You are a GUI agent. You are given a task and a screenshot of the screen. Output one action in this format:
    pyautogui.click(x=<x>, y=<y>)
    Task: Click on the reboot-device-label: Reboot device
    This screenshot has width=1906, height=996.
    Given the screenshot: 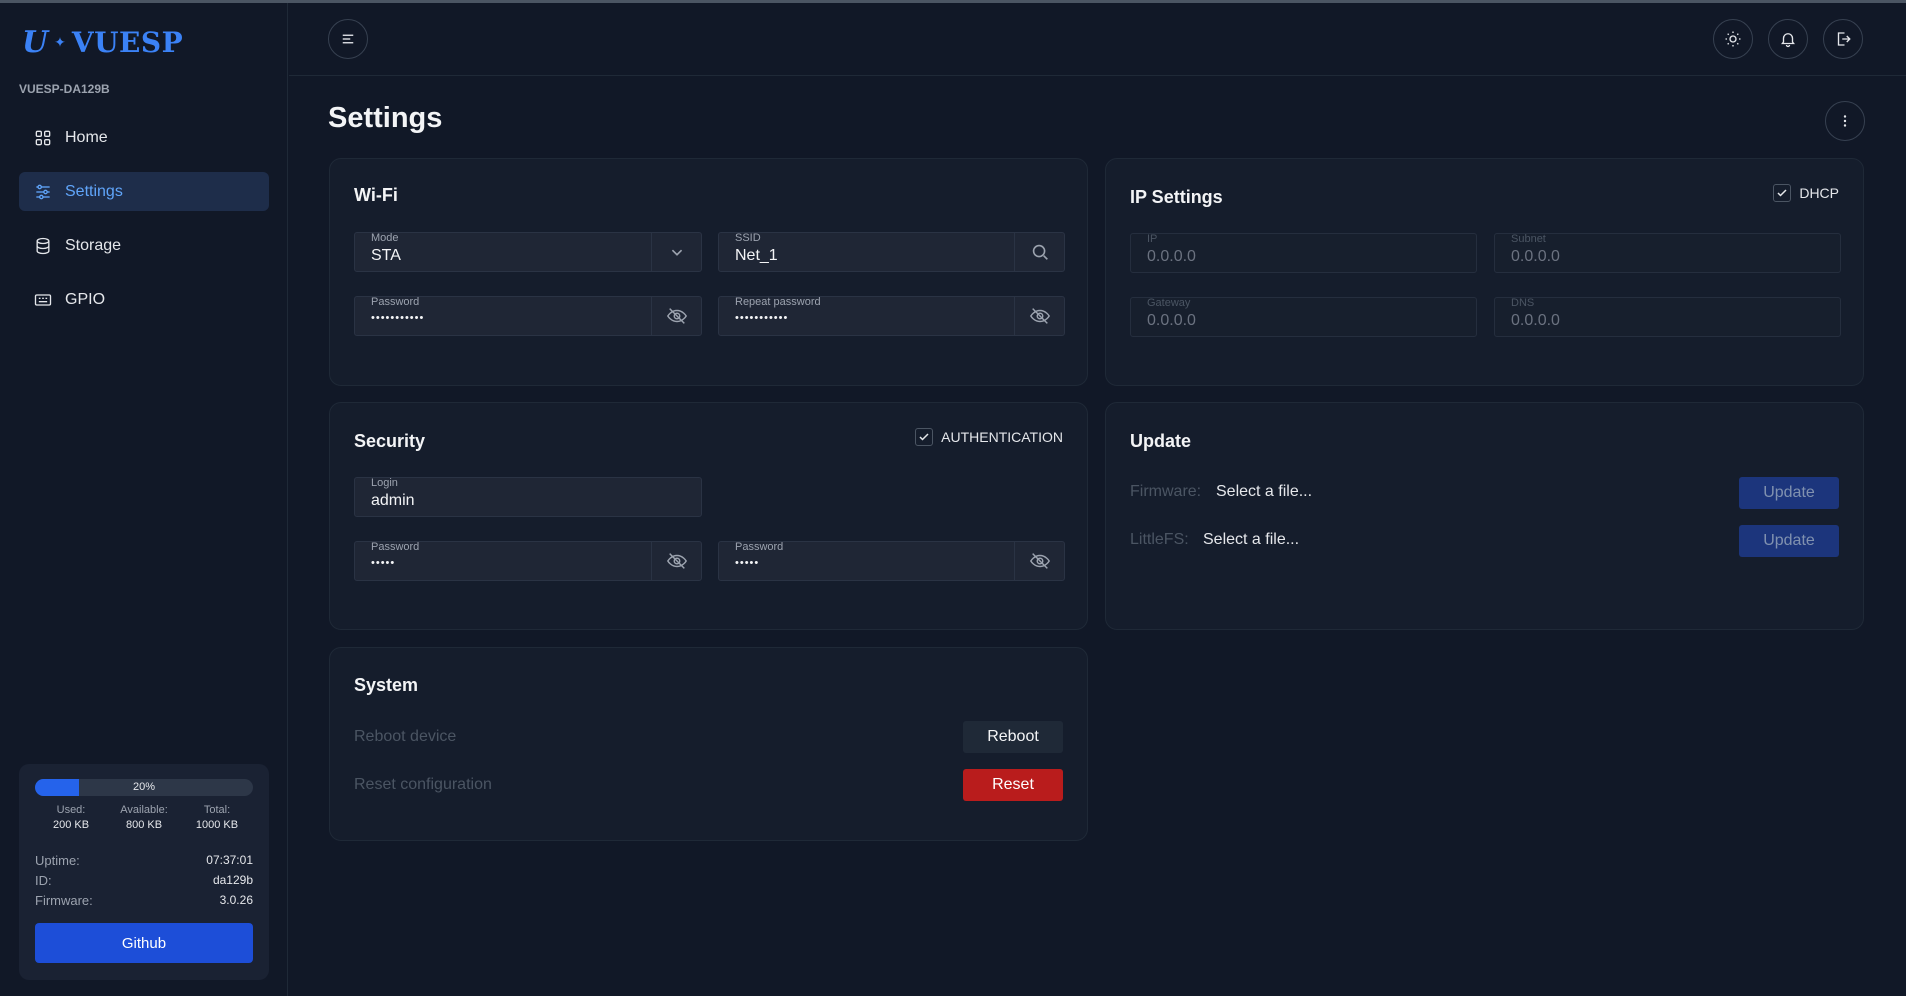 What is the action you would take?
    pyautogui.click(x=405, y=736)
    